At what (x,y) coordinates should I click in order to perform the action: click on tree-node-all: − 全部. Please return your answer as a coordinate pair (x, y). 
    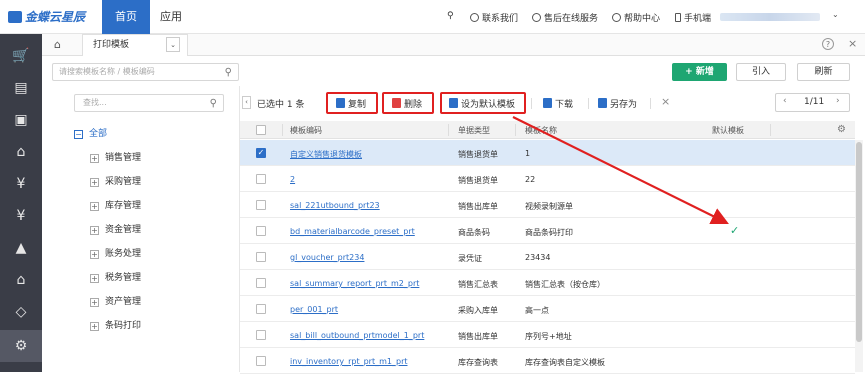
    Looking at the image, I should click on (90, 132).